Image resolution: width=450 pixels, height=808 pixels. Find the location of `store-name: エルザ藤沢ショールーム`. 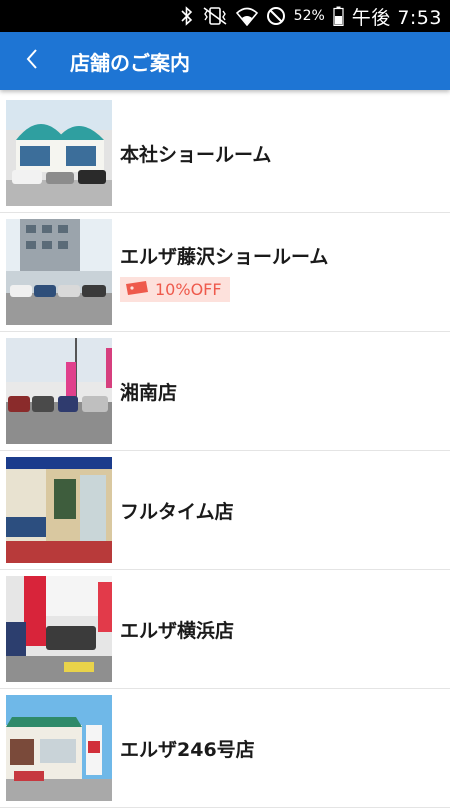

store-name: エルザ藤沢ショールーム is located at coordinates (224, 257).